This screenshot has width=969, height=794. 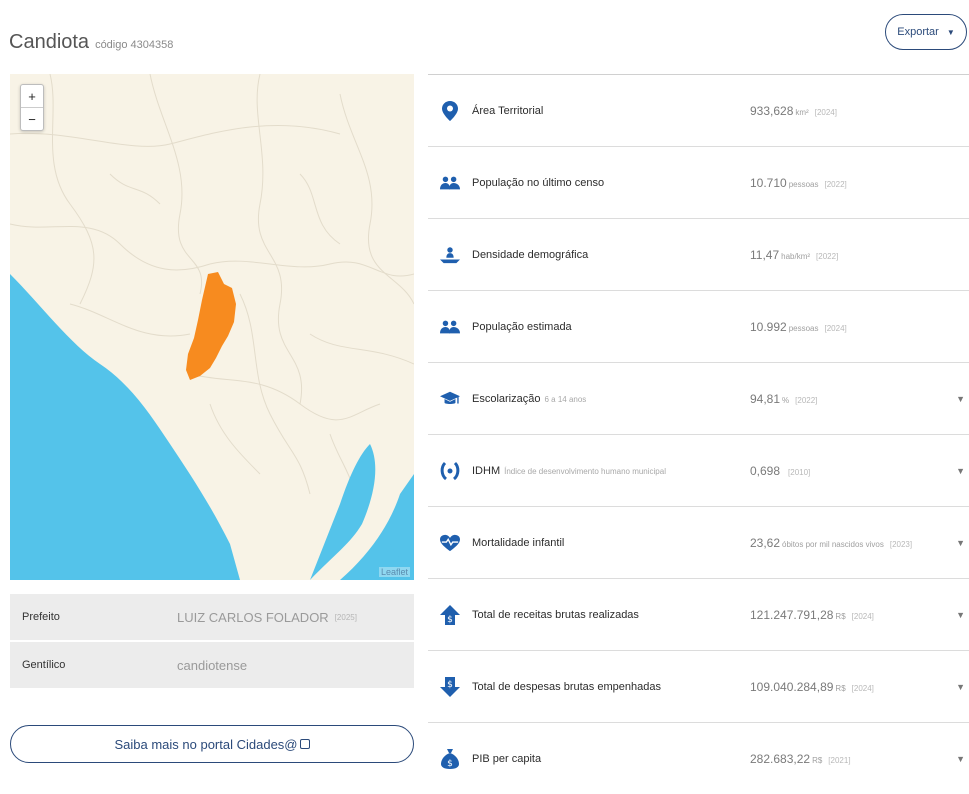 What do you see at coordinates (507, 758) in the screenshot?
I see `indicator-name: PIB per capita` at bounding box center [507, 758].